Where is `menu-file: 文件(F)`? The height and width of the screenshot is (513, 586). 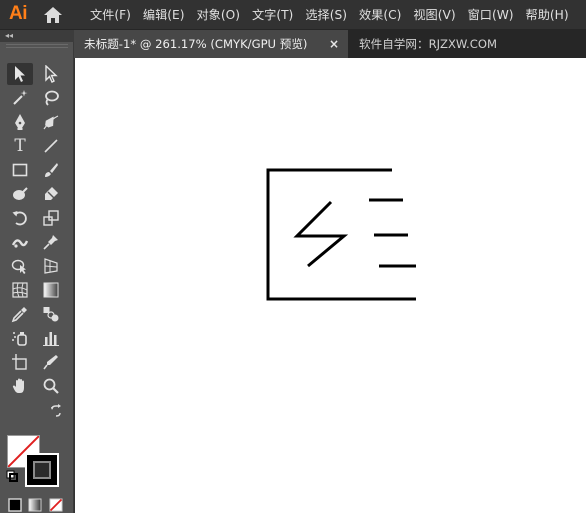 menu-file: 文件(F) is located at coordinates (110, 15).